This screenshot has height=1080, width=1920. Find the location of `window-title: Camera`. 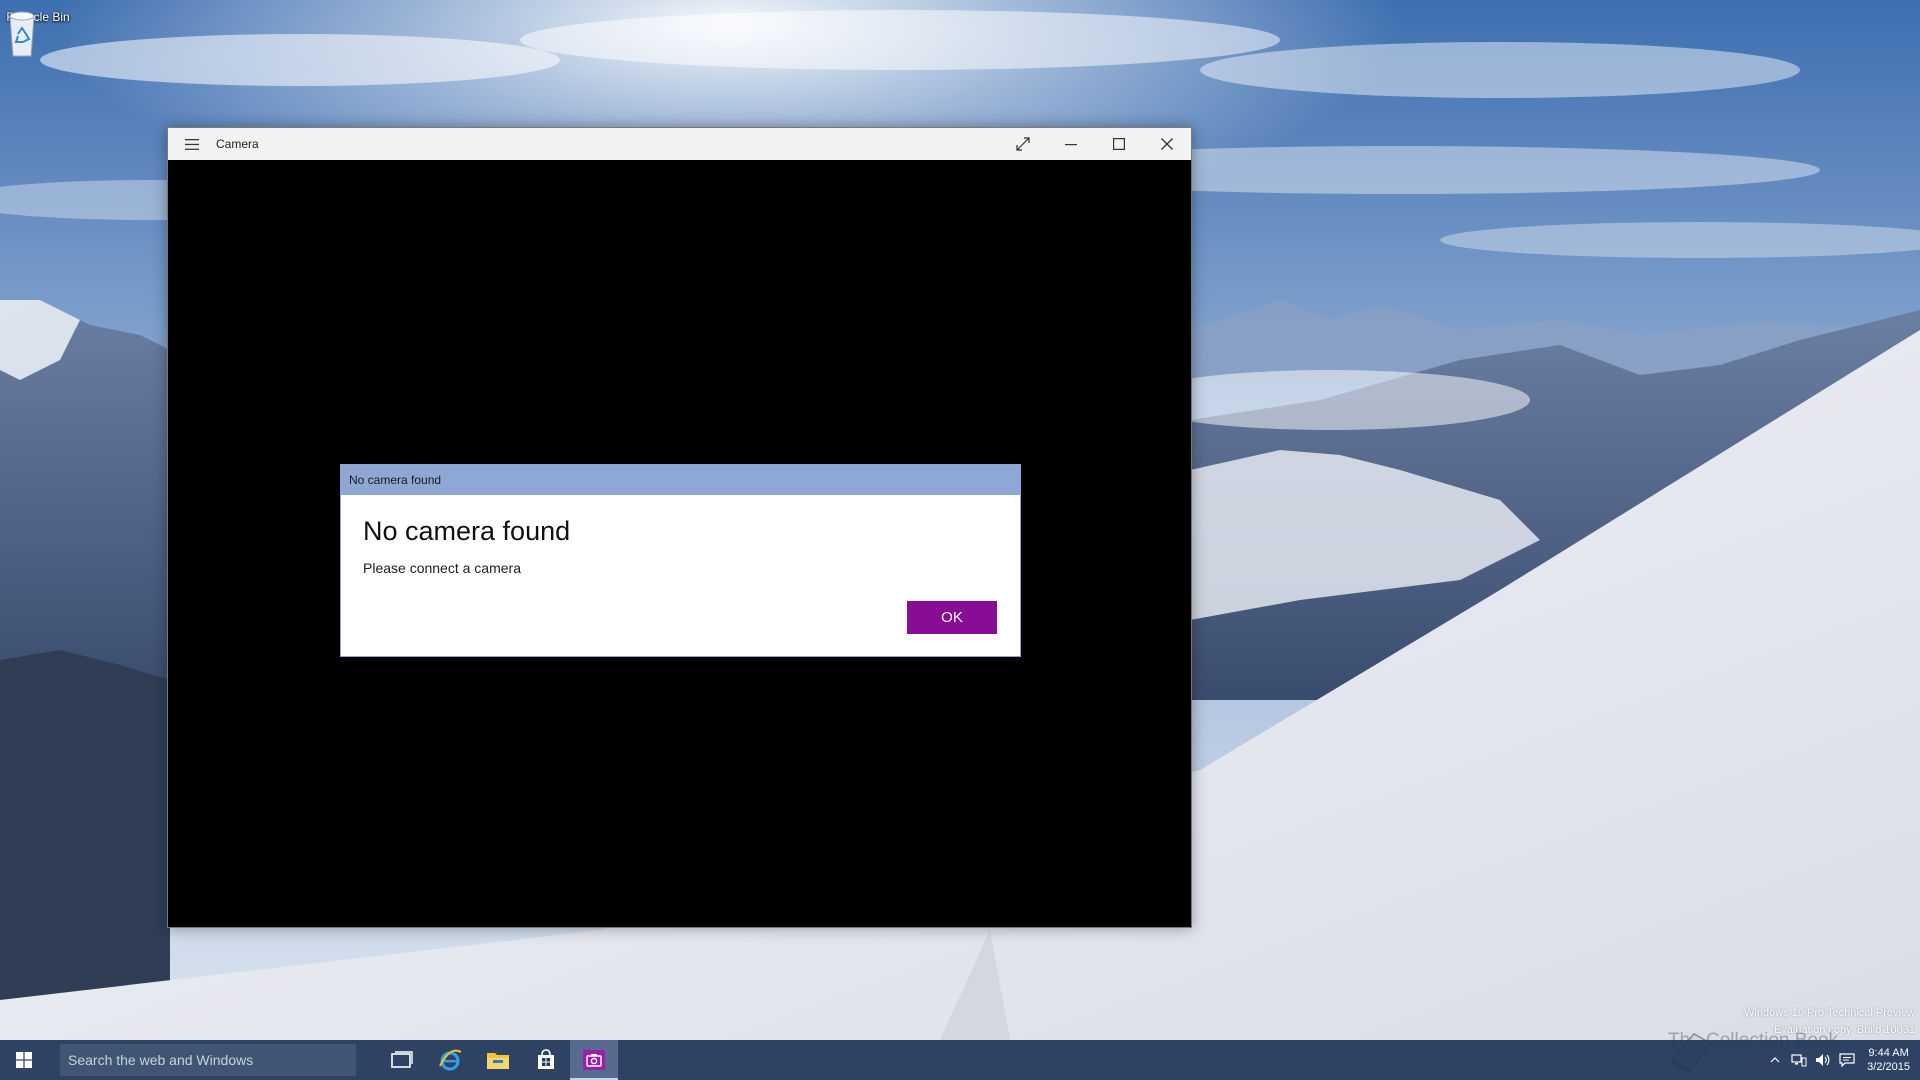

window-title: Camera is located at coordinates (237, 144).